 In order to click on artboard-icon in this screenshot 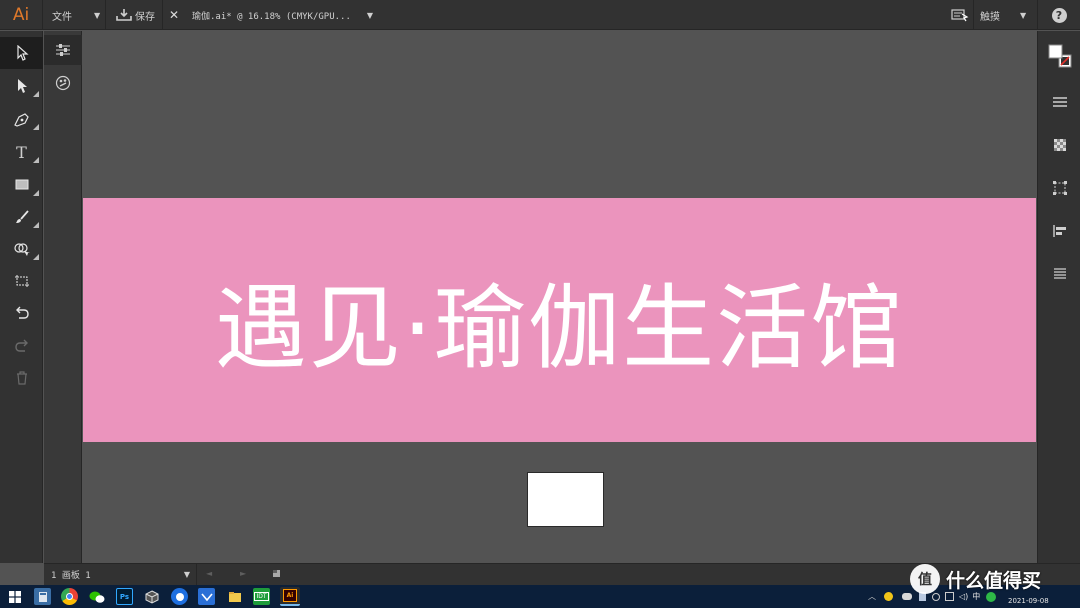, I will do `click(21, 281)`.